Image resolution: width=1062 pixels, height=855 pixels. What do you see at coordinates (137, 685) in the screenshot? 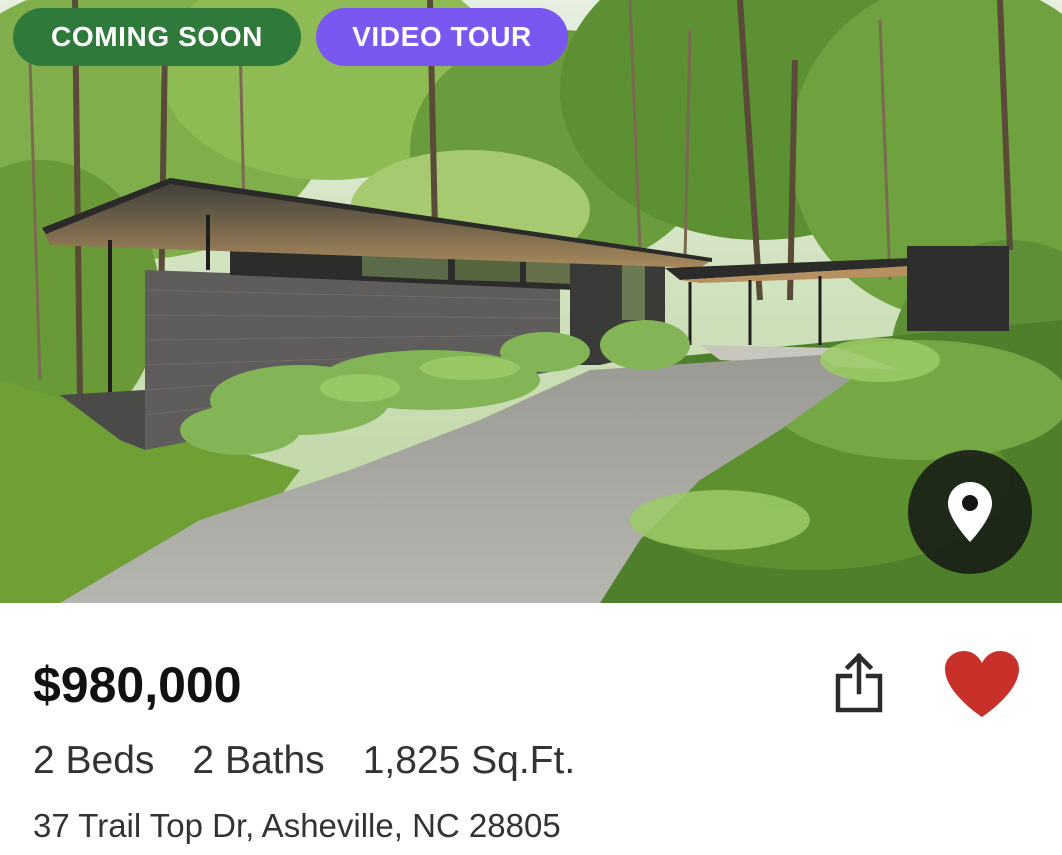
I see `listing-price: $980,000` at bounding box center [137, 685].